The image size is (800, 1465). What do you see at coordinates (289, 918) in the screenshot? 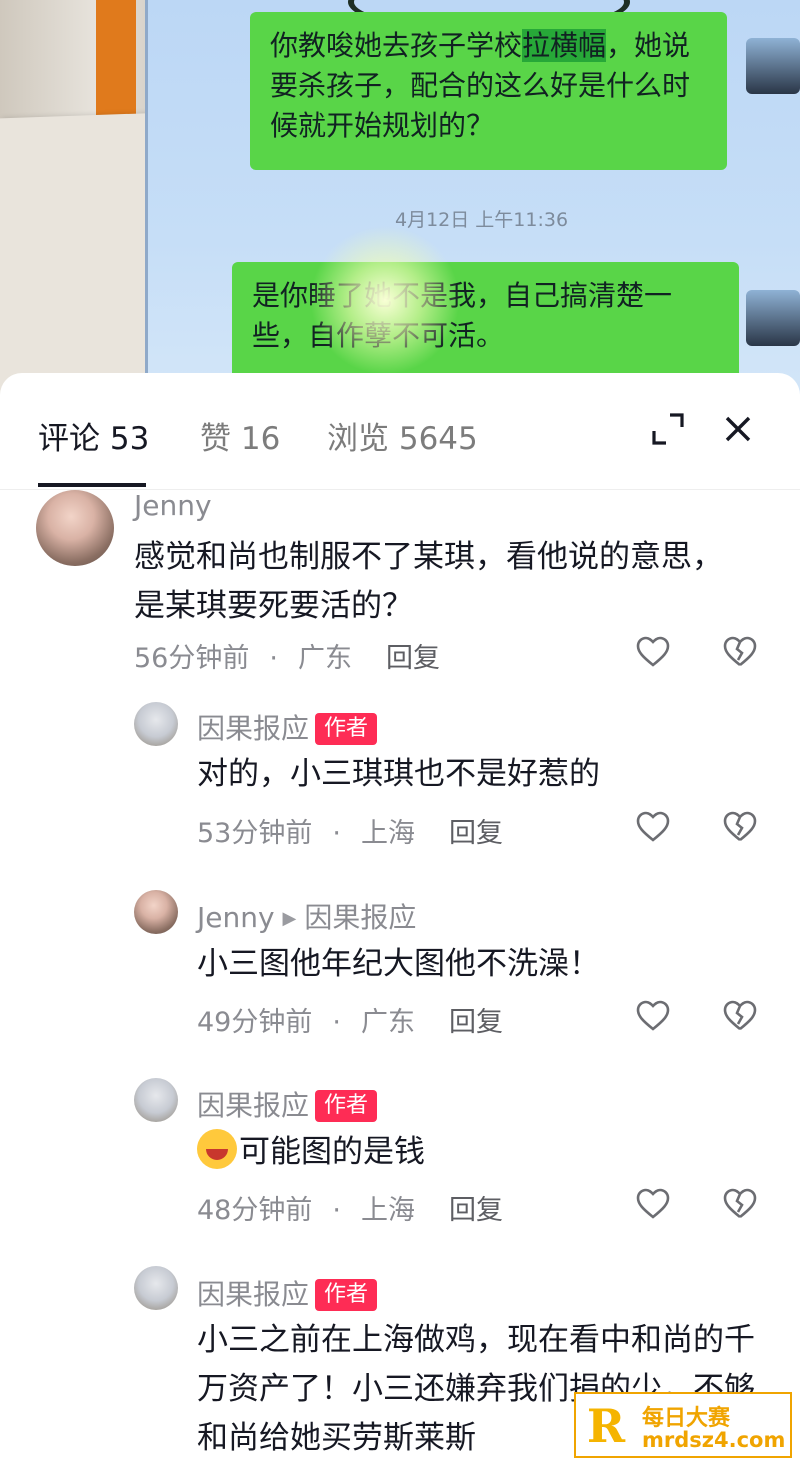
I see `reply-arrow-icon: ▶` at bounding box center [289, 918].